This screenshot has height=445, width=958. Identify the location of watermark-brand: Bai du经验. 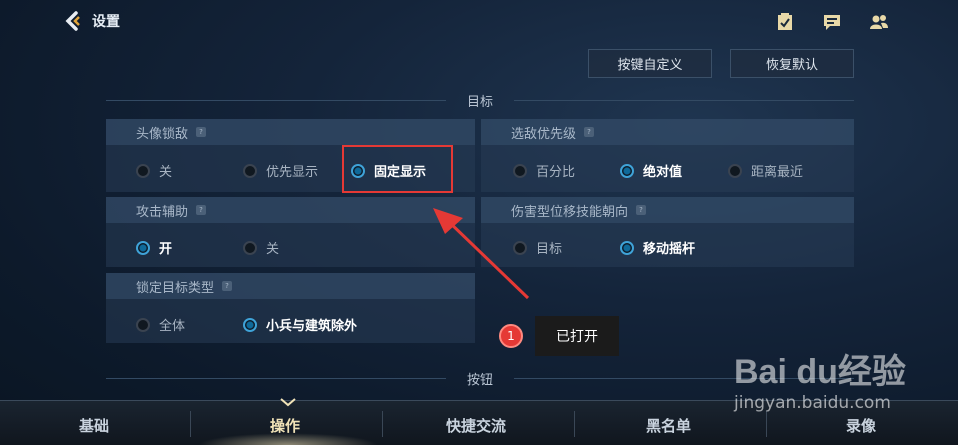
(820, 372).